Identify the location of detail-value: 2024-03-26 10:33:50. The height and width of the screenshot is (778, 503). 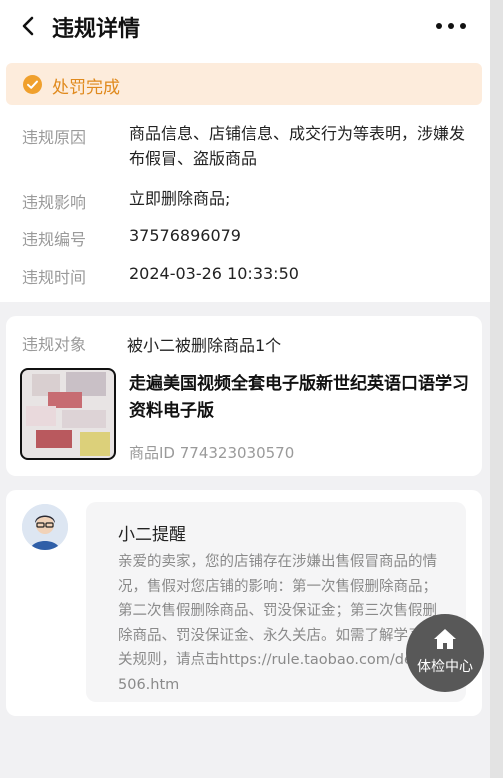
(214, 273).